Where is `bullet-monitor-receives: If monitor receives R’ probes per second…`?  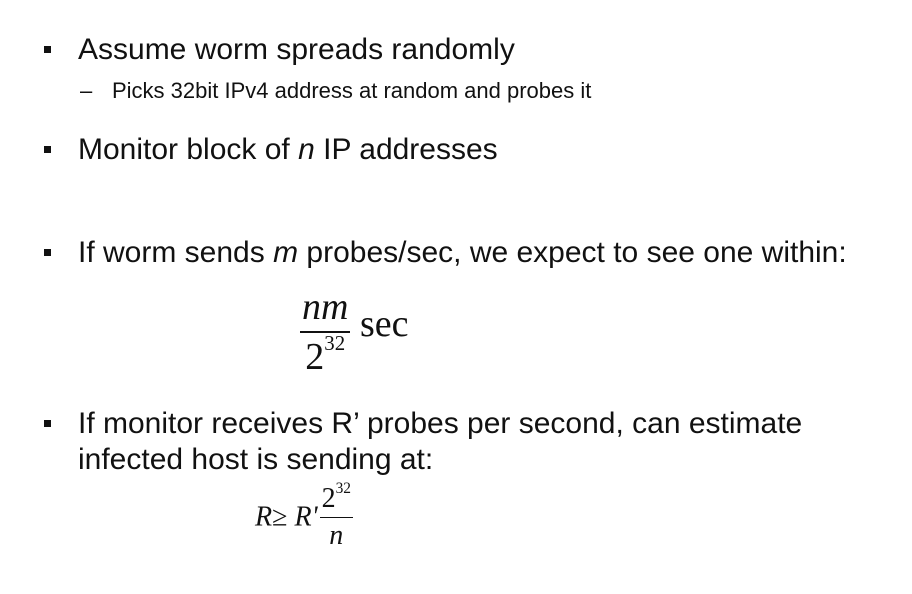 bullet-monitor-receives: If monitor receives R’ probes per second… is located at coordinates (461, 442).